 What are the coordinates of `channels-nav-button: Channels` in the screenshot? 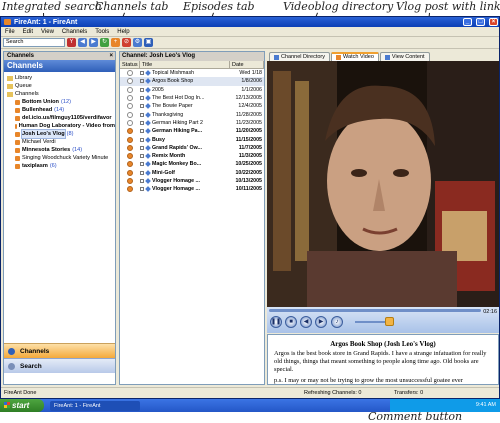 It's located at (59, 350).